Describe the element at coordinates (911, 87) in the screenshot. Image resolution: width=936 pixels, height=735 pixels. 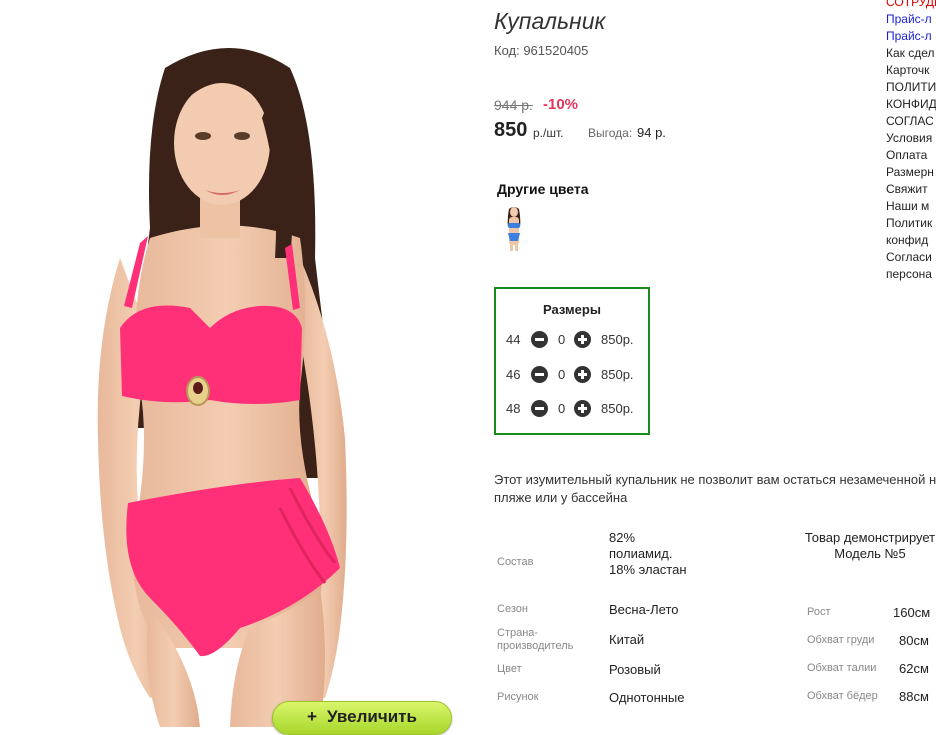
I see `menu-link: ПОЛИТИ` at that location.